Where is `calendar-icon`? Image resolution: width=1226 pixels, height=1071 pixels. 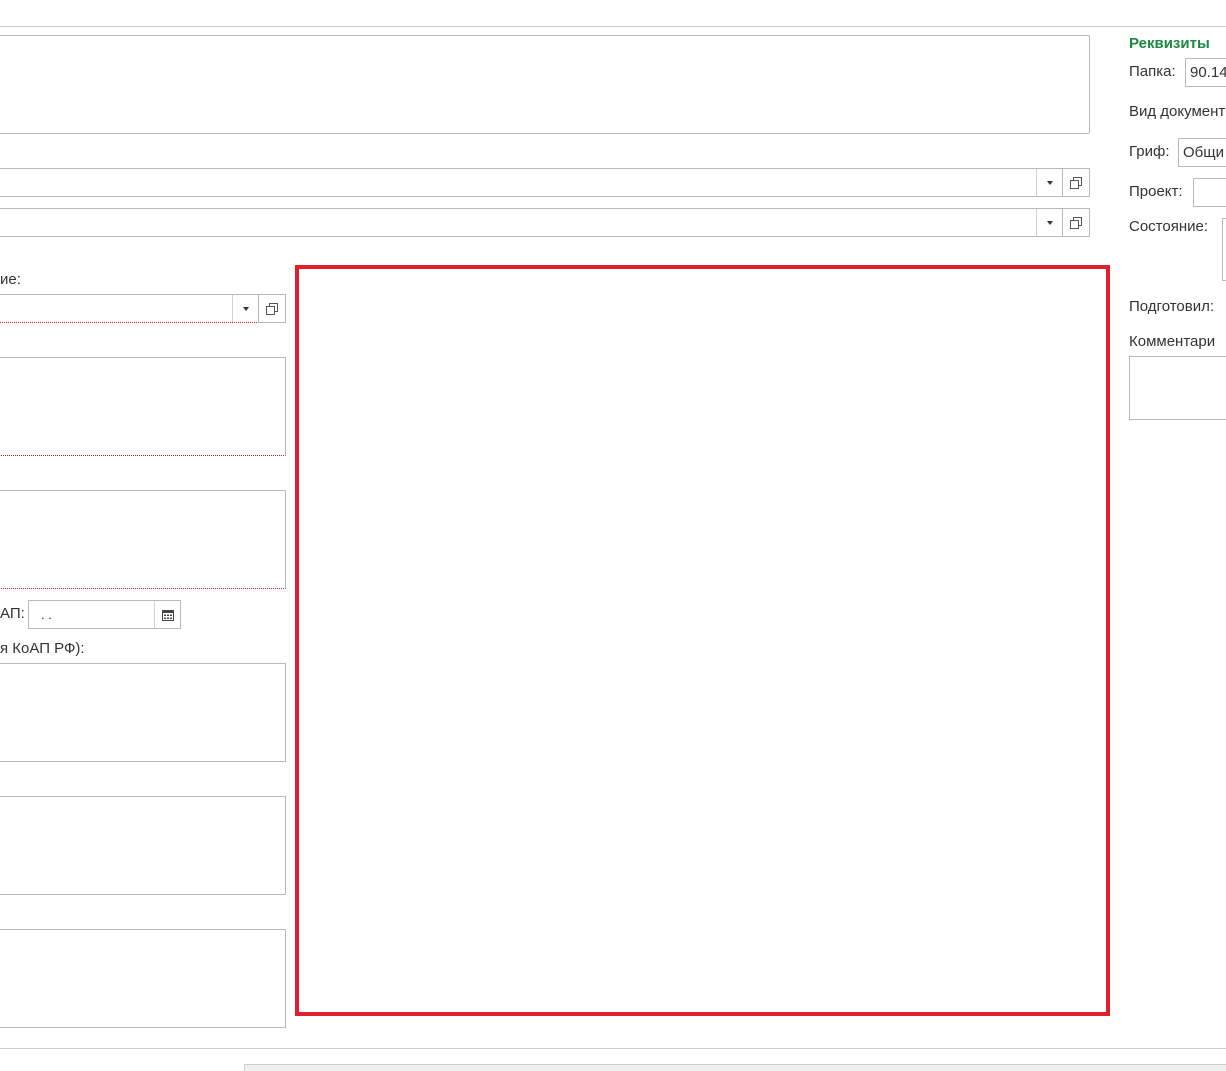 calendar-icon is located at coordinates (167, 615).